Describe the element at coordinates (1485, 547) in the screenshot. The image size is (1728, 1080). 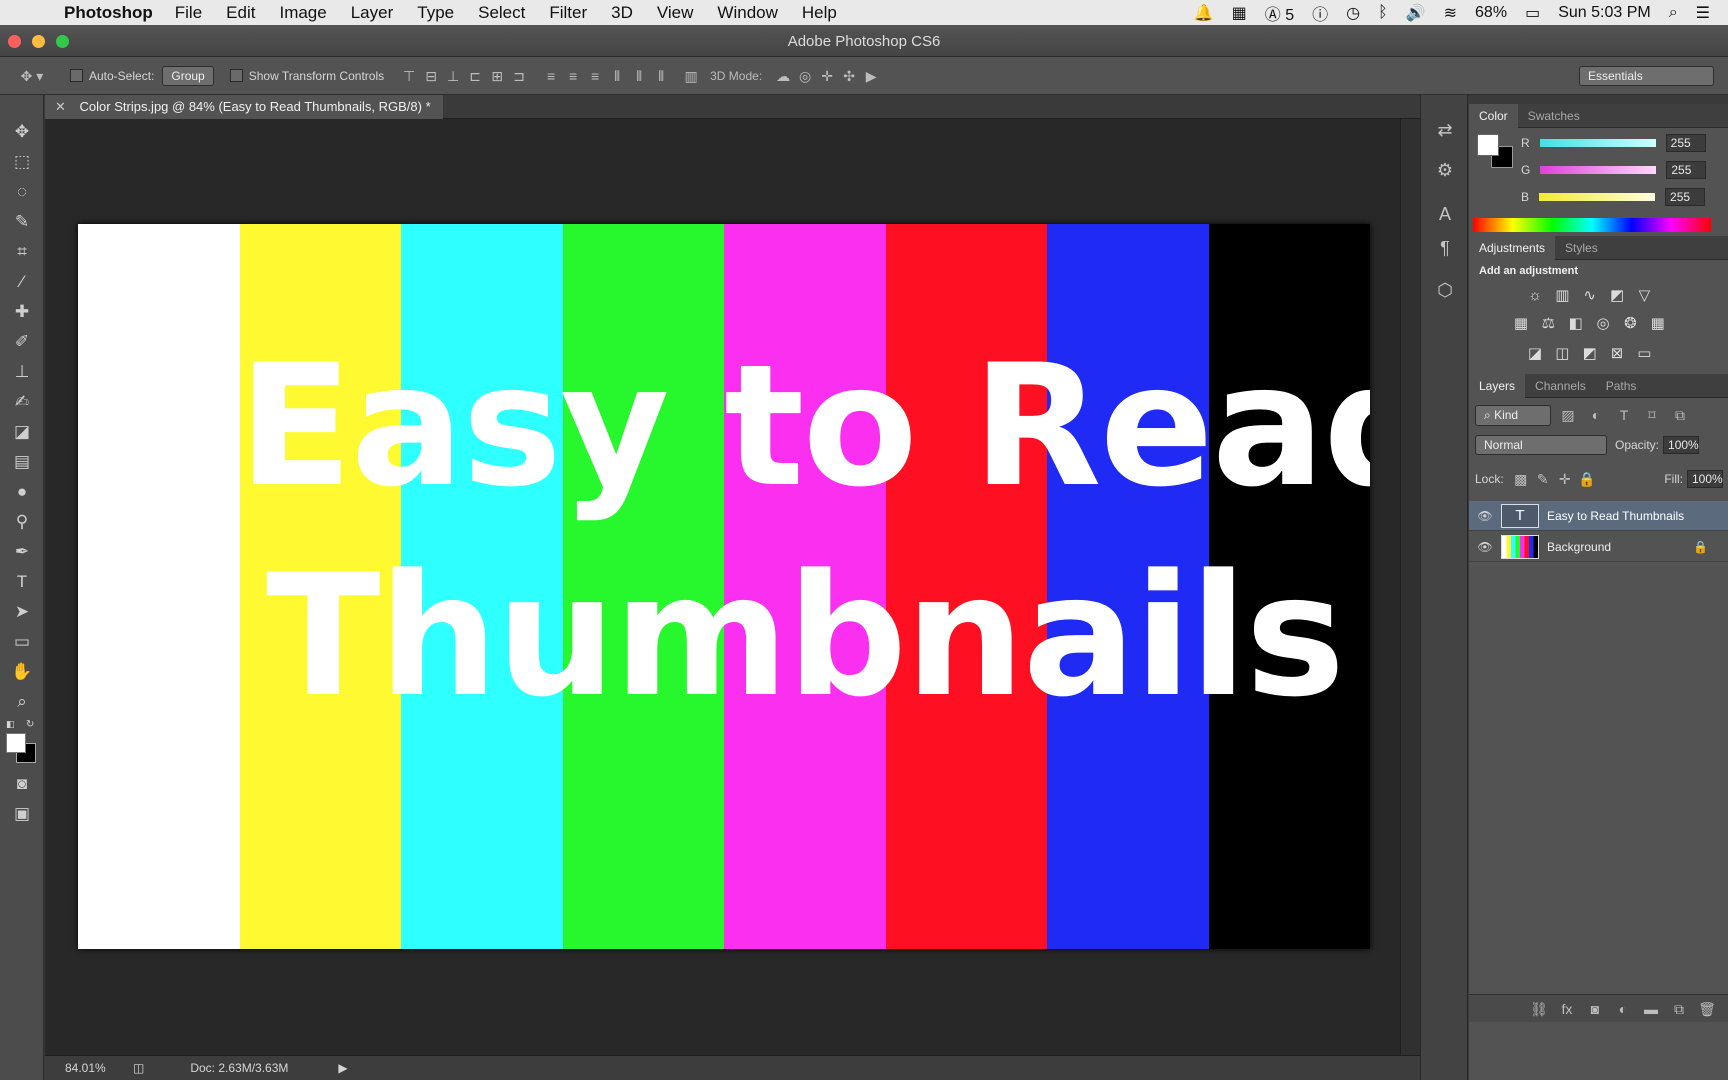
I see `visibility-eye-icon: 👁` at that location.